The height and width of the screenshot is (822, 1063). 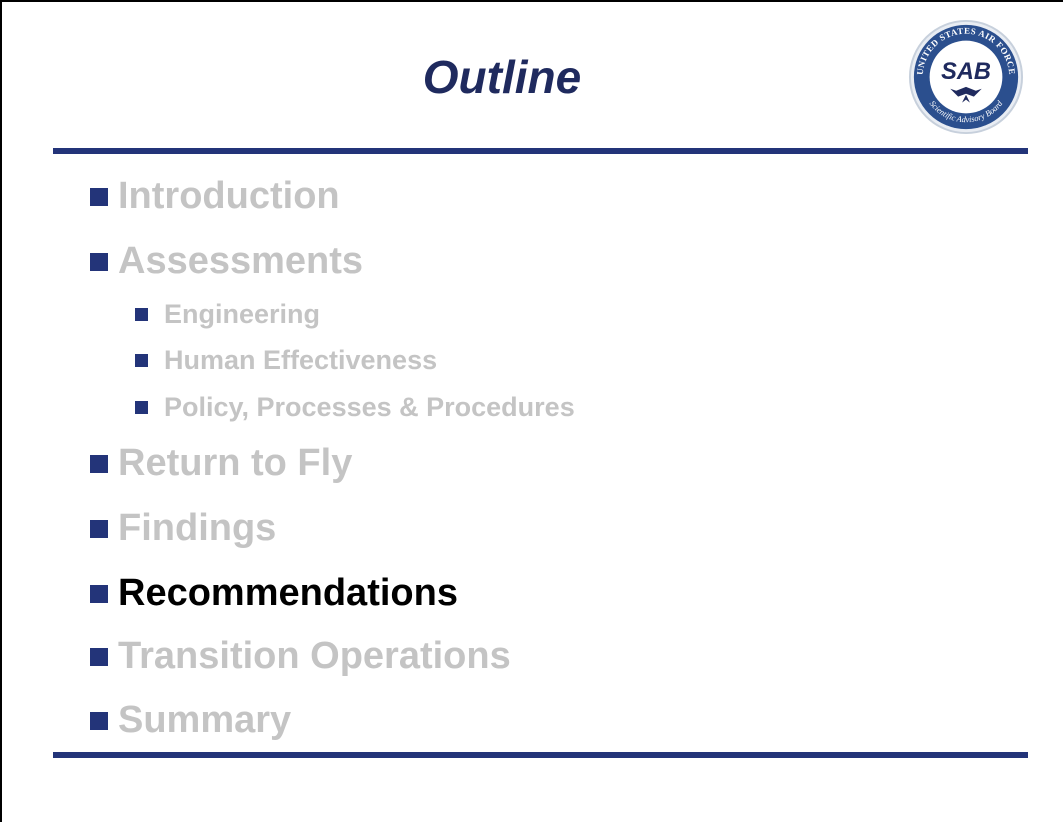 What do you see at coordinates (502, 77) in the screenshot?
I see `slide-title: Outline` at bounding box center [502, 77].